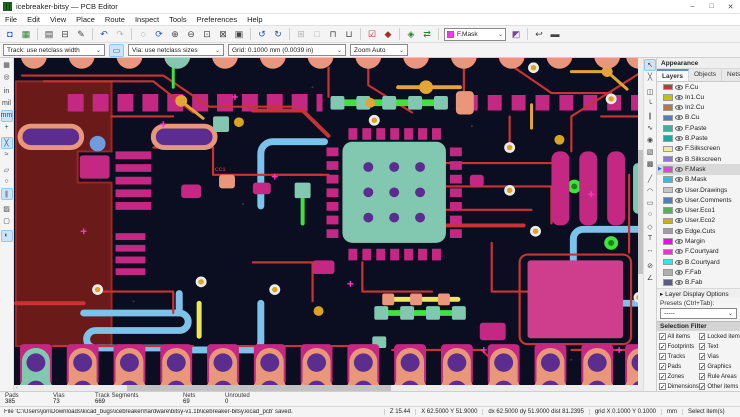 This screenshot has height=417, width=740. What do you see at coordinates (555, 34) in the screenshot?
I see `scripting-console-button: ▬` at bounding box center [555, 34].